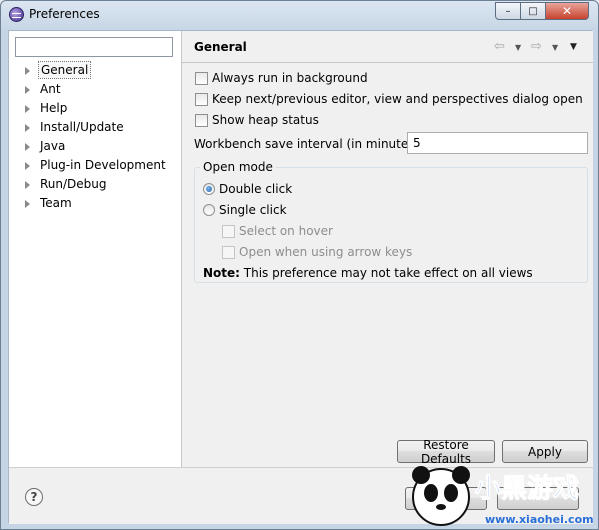 This screenshot has width=599, height=530. I want to click on minimize-icon: –, so click(508, 11).